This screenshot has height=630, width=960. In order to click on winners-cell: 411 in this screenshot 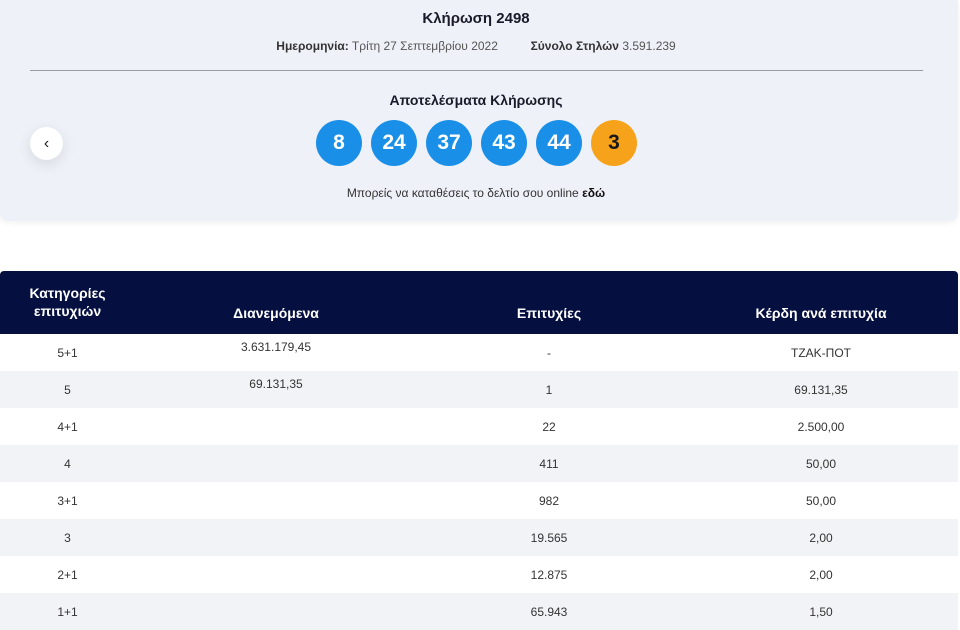, I will do `click(549, 464)`.